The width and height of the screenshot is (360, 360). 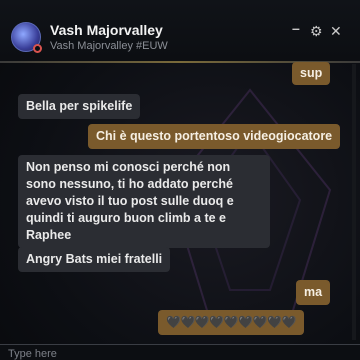 What do you see at coordinates (79, 106) in the screenshot?
I see `message-bubble-received: Bella per spikelife` at bounding box center [79, 106].